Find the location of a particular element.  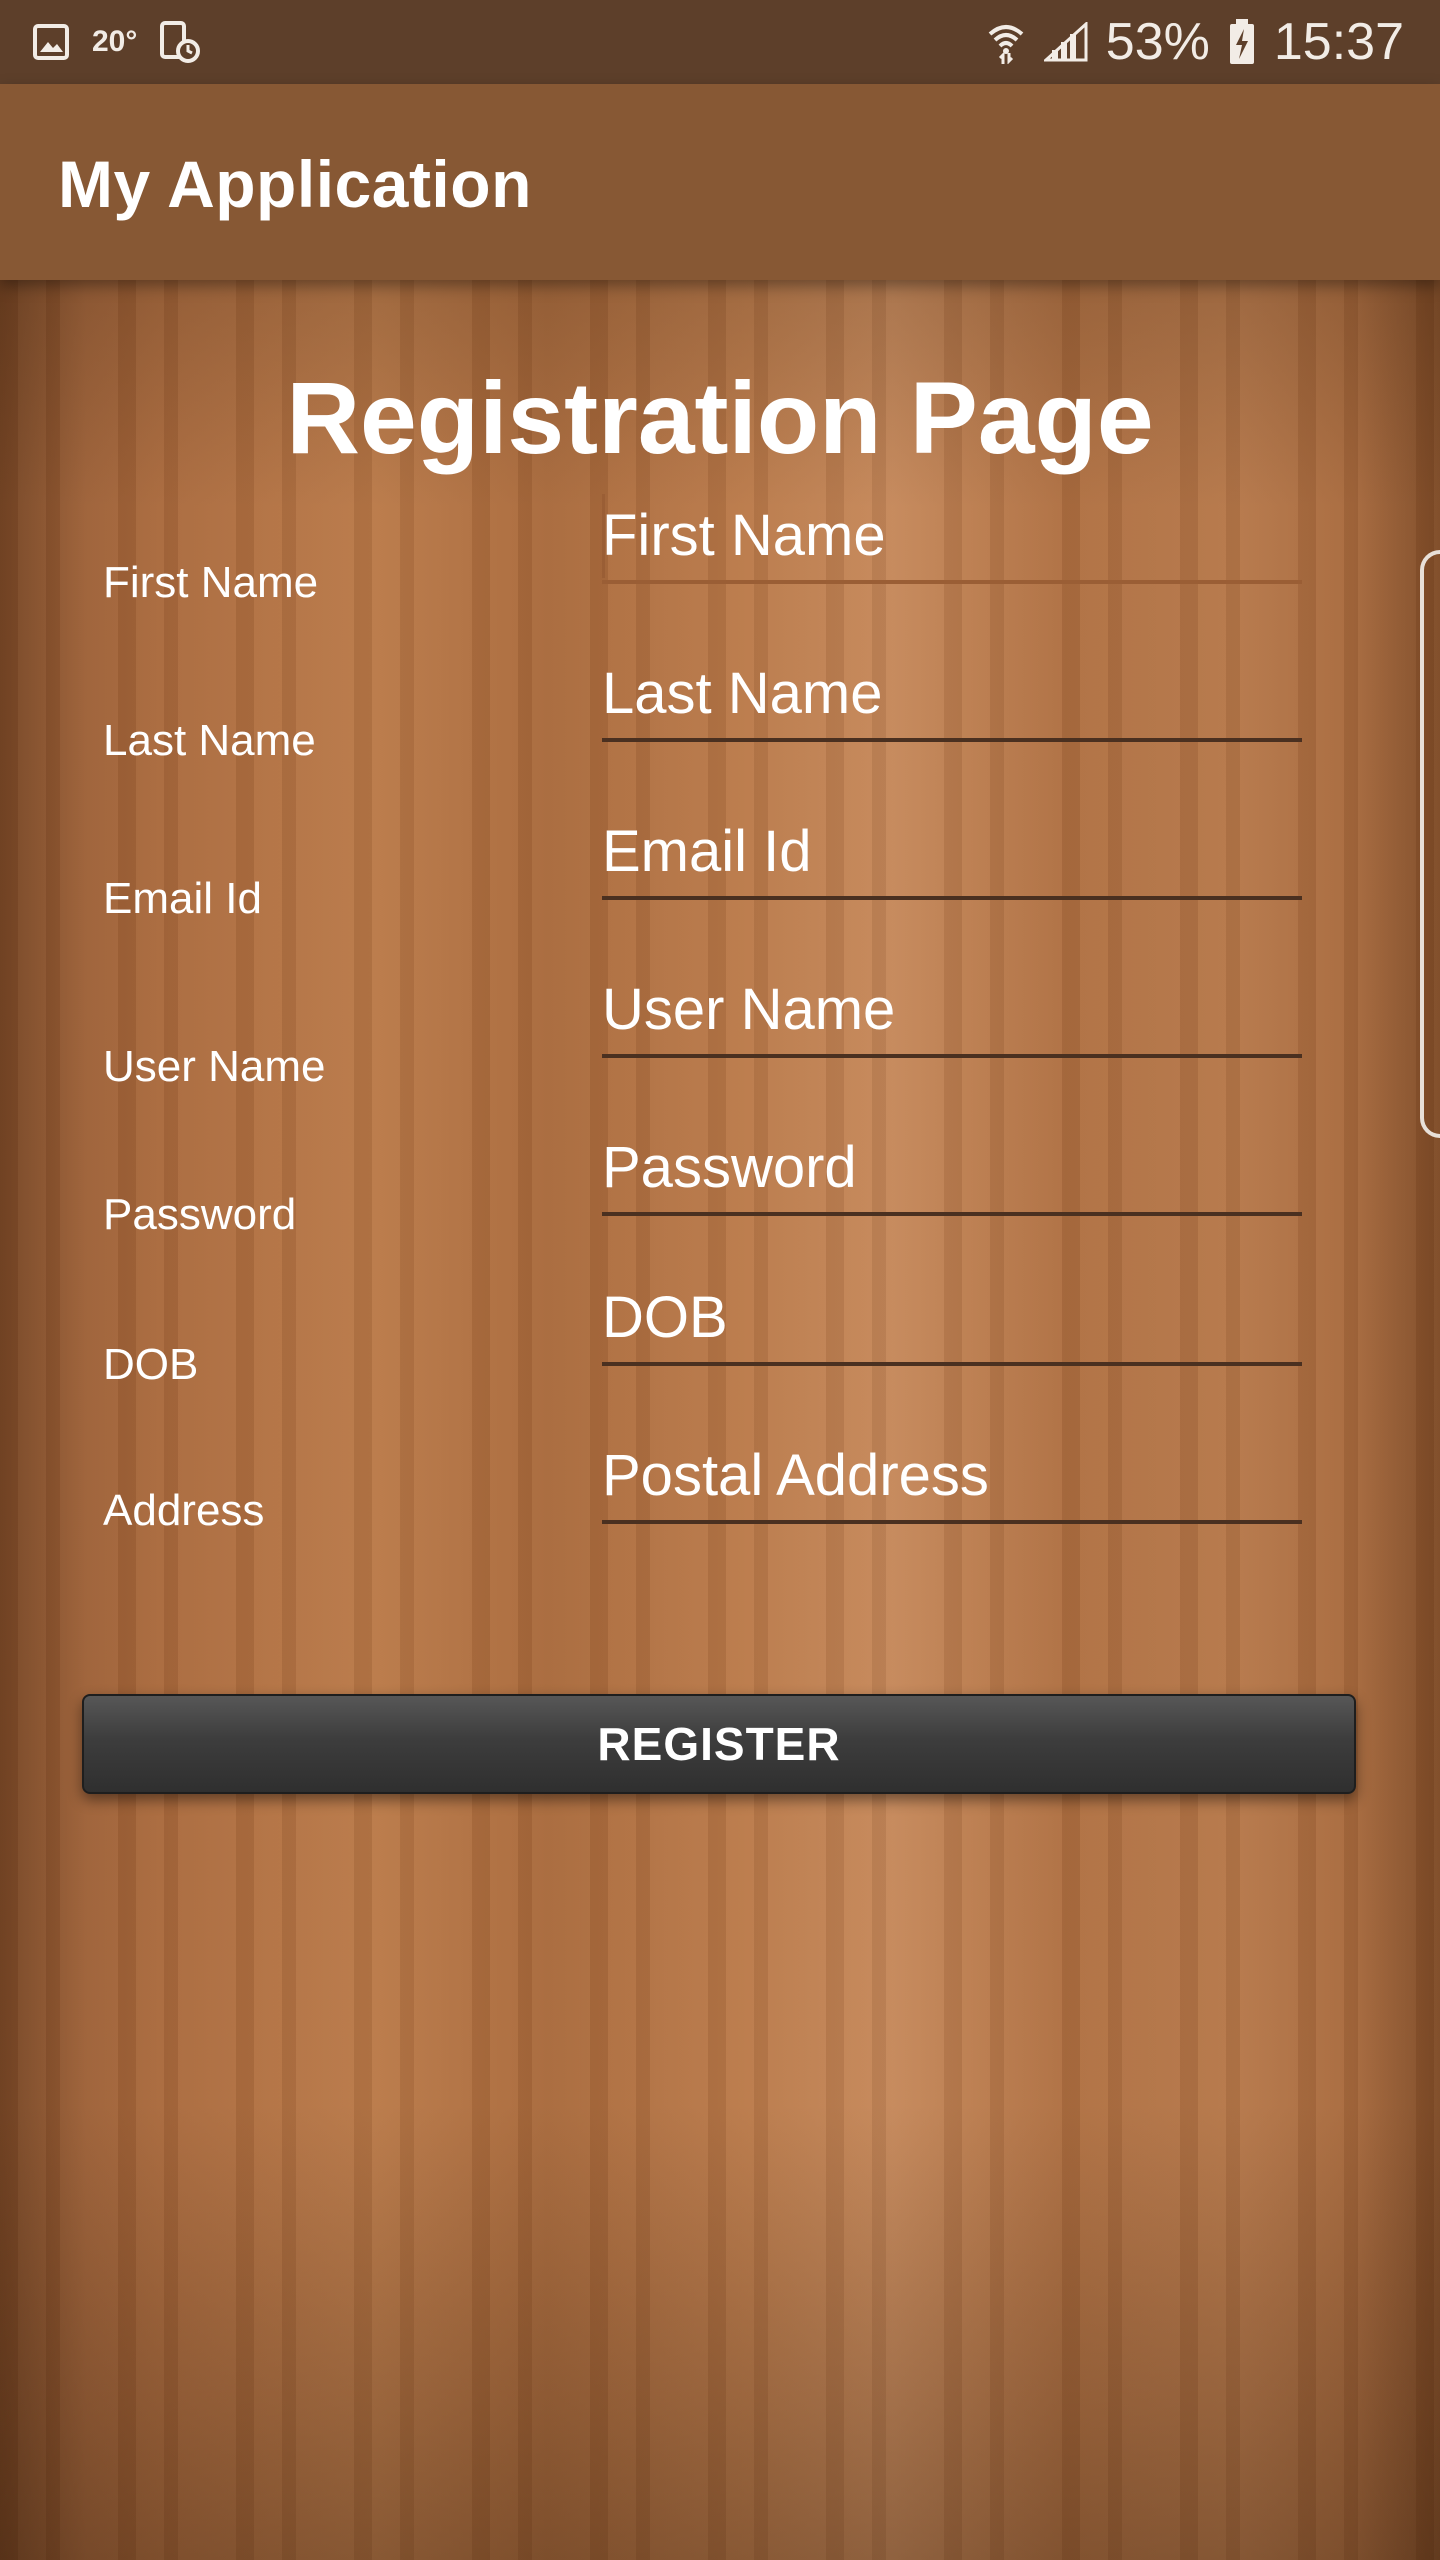

label-first-name: First Name is located at coordinates (211, 582).